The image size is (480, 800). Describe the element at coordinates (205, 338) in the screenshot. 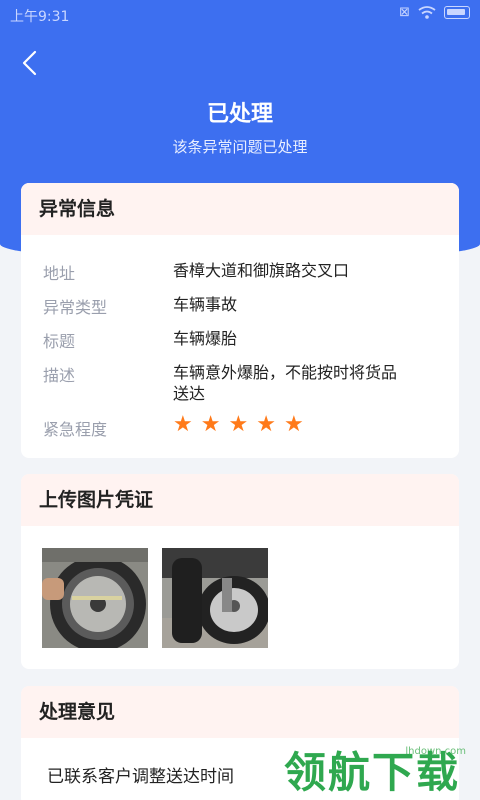

I see `info-value: 车辆爆胎` at that location.